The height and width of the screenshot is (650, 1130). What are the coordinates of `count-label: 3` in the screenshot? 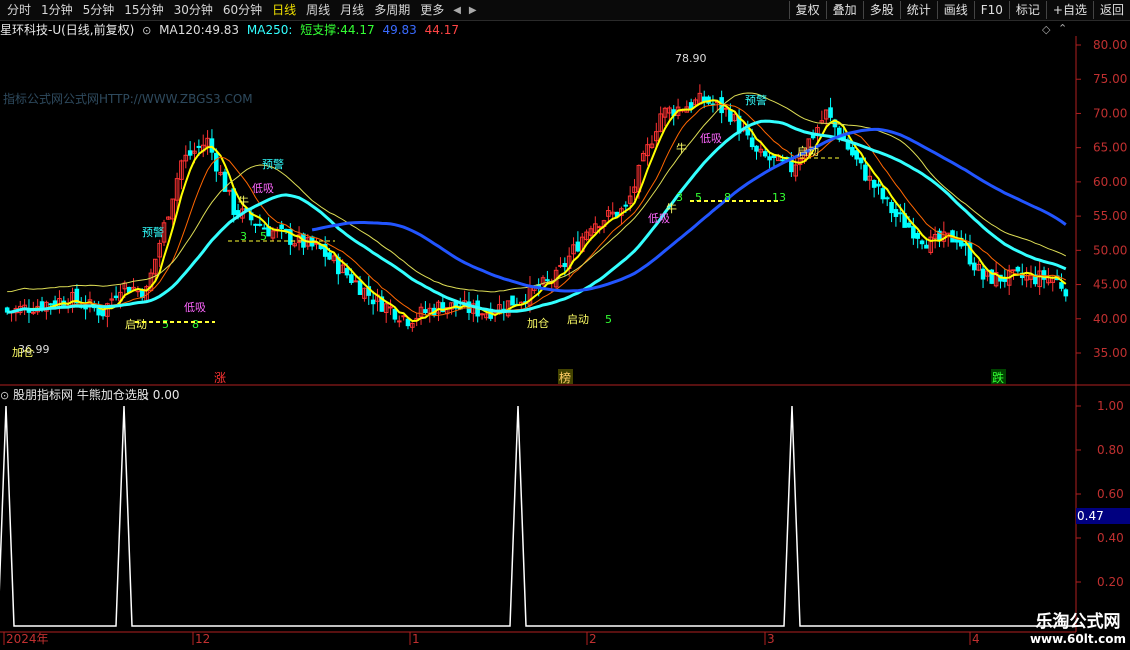 It's located at (679, 197).